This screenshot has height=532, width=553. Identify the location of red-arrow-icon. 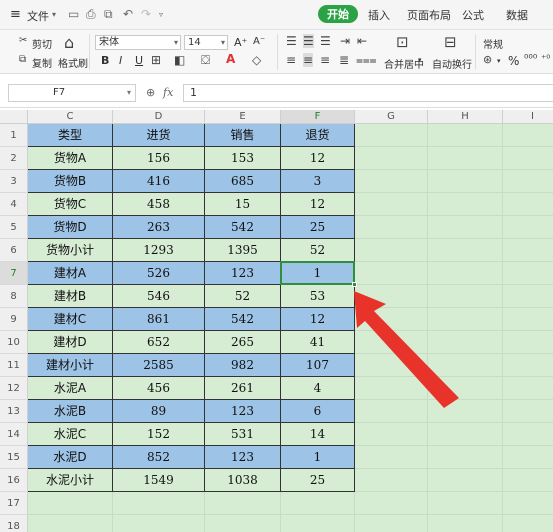
(406, 349).